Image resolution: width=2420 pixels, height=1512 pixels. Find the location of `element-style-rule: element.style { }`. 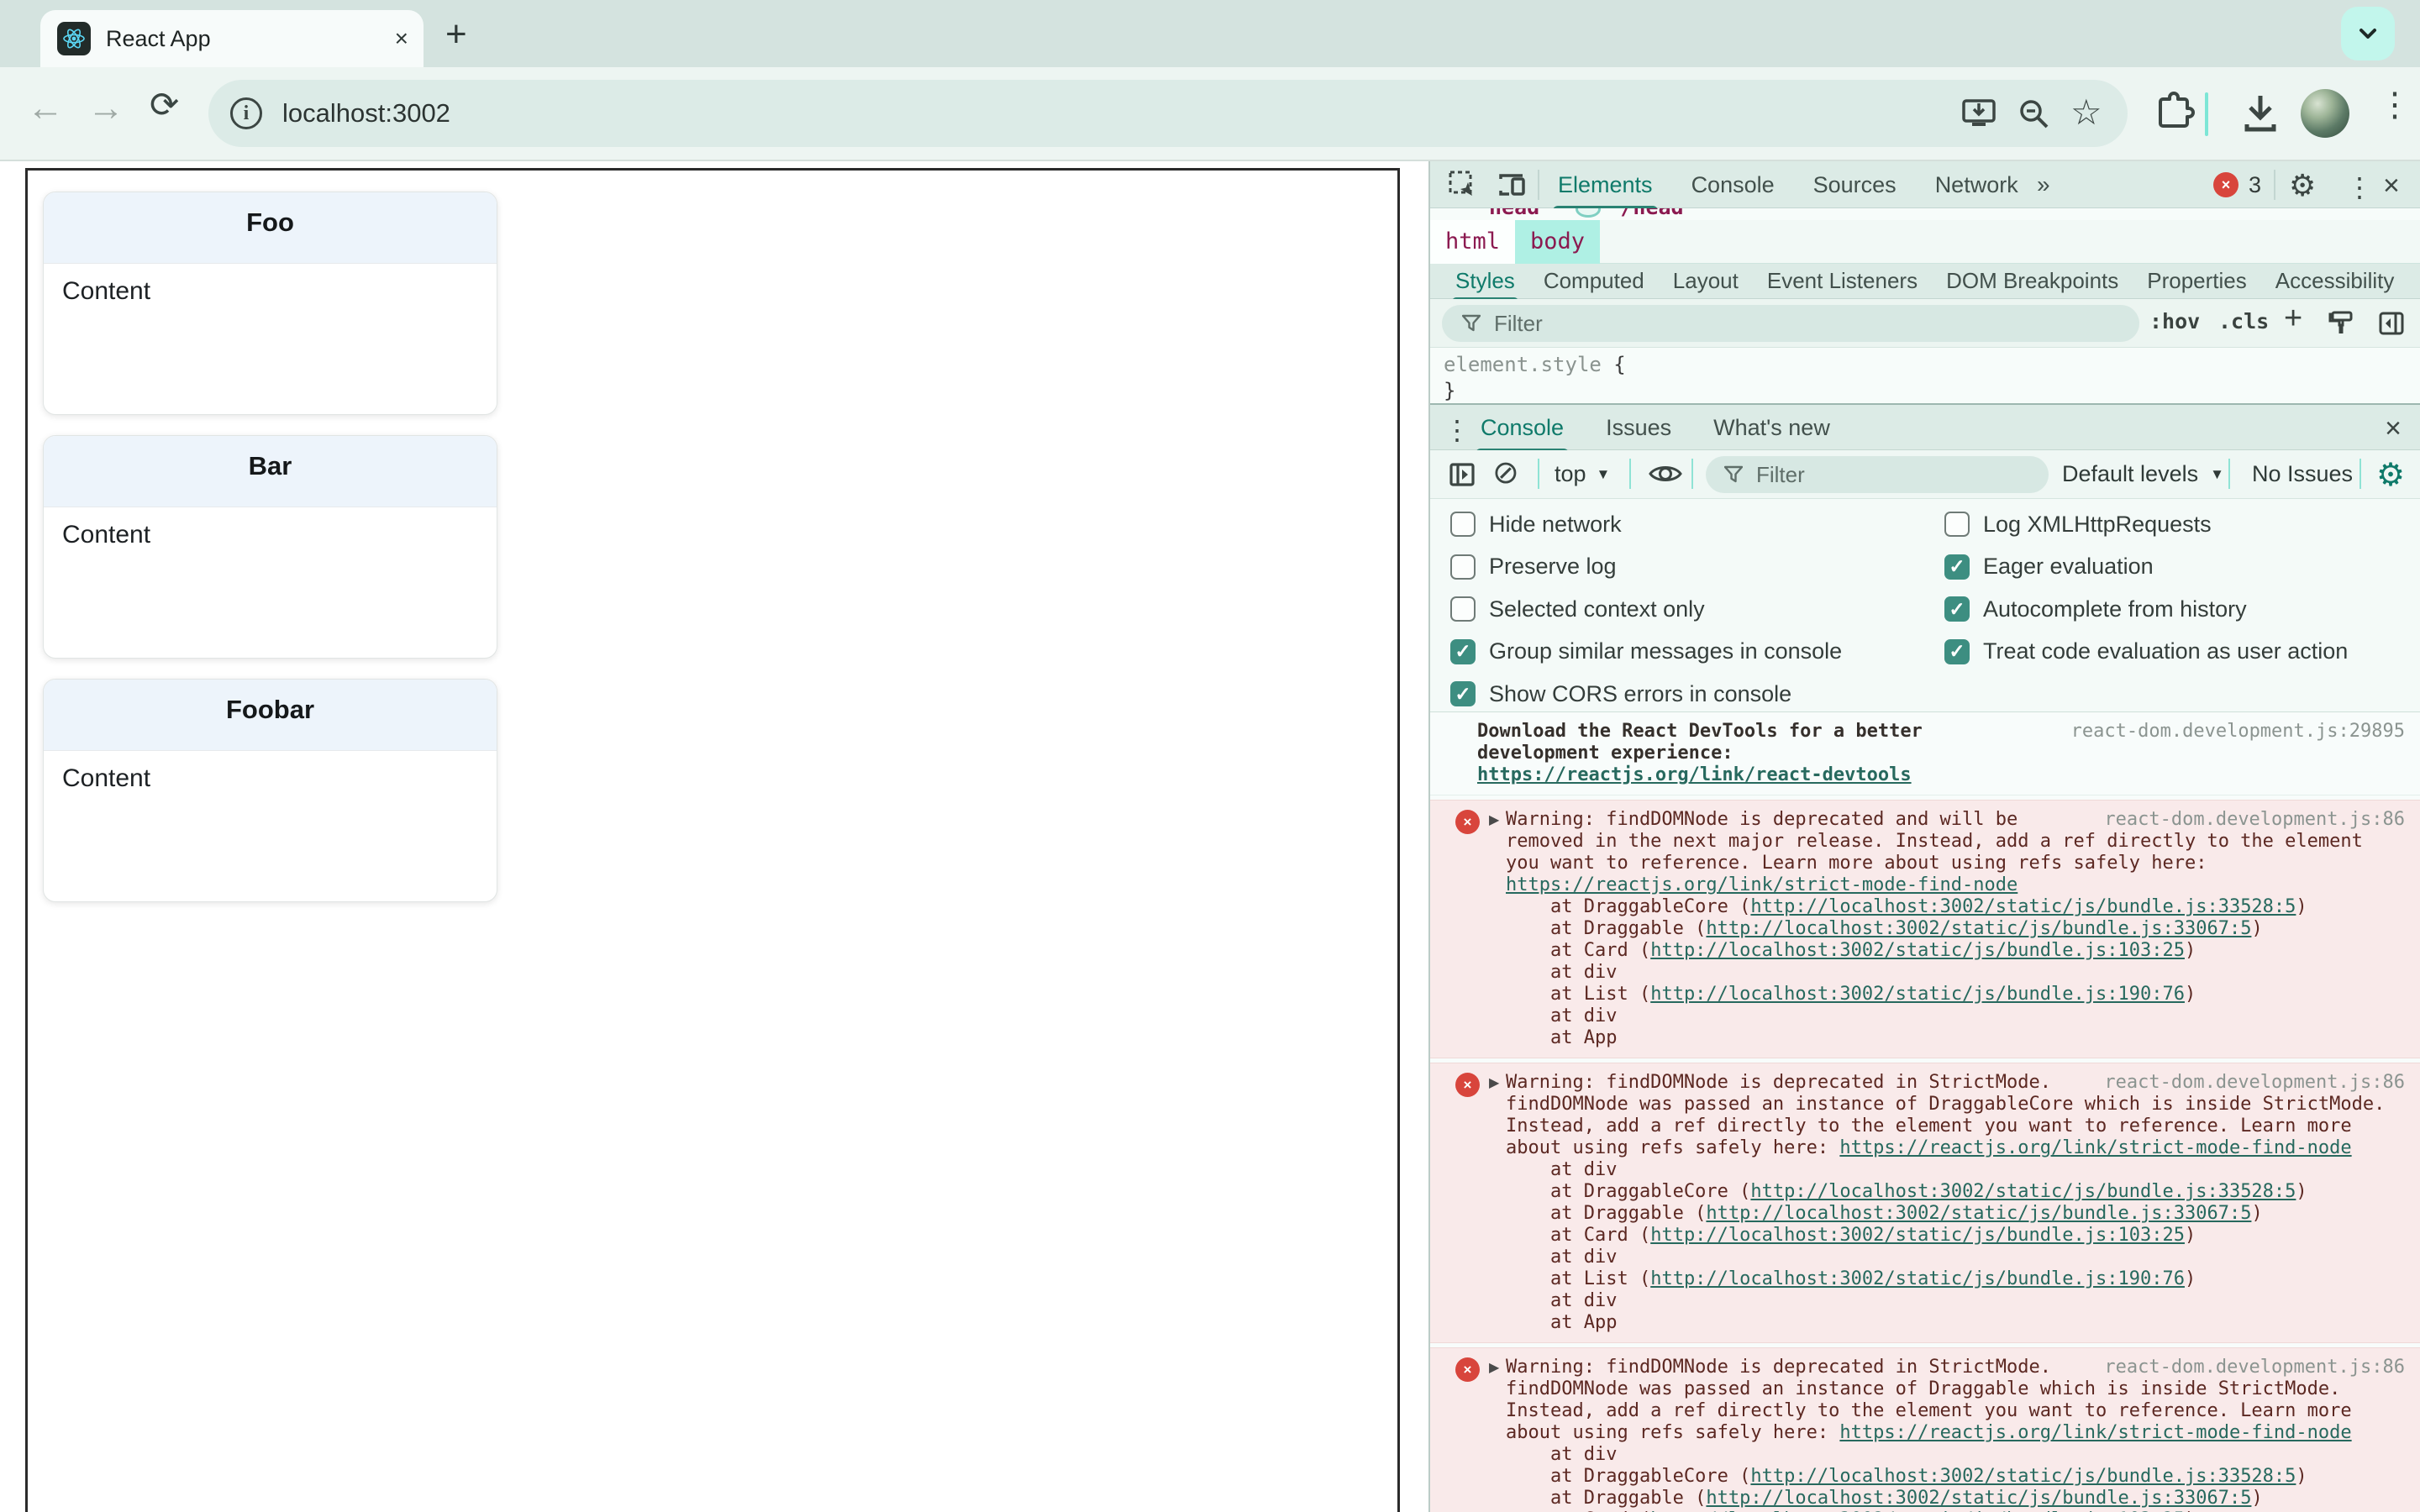

element-style-rule: element.style { } is located at coordinates (1925, 375).